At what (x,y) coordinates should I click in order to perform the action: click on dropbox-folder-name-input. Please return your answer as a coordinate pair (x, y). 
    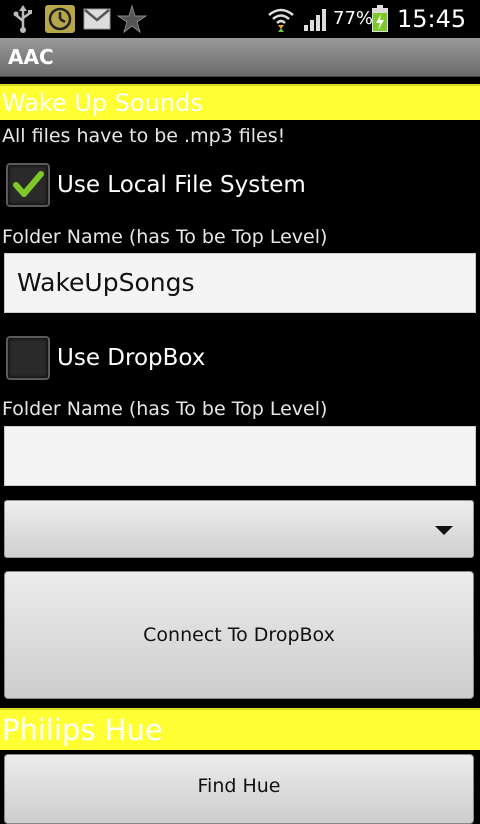
    Looking at the image, I should click on (240, 456).